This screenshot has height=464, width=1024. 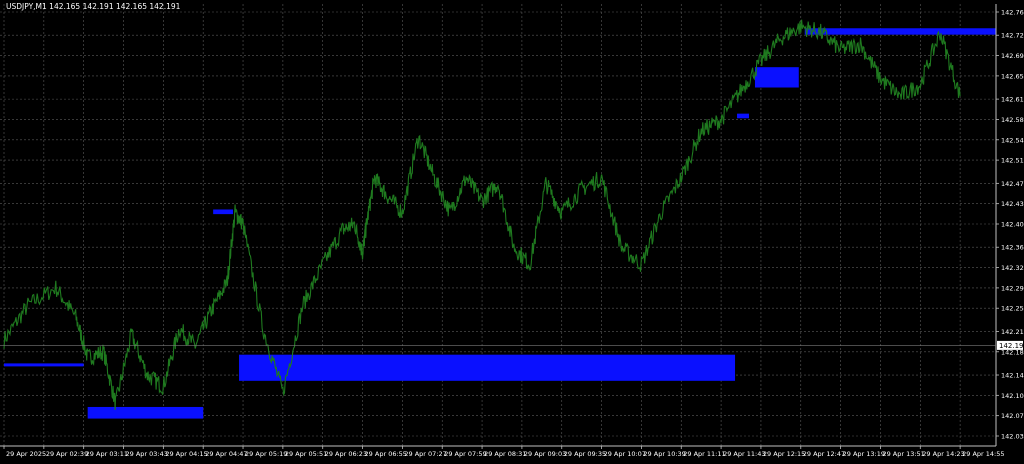 I want to click on y-tick-label: 142.580, so click(x=1012, y=120).